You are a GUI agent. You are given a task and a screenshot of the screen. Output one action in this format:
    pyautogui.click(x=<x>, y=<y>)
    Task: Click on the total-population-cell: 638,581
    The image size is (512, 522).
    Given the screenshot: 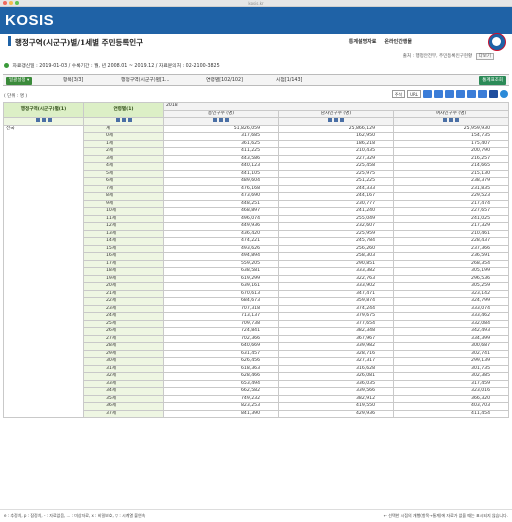 What is the action you would take?
    pyautogui.click(x=221, y=271)
    